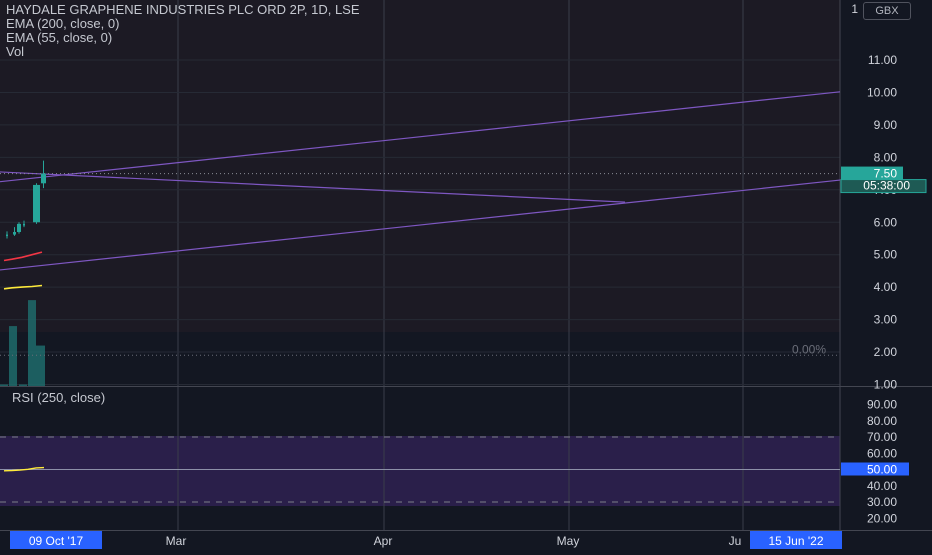 Image resolution: width=932 pixels, height=555 pixels. What do you see at coordinates (176, 541) in the screenshot?
I see `time-tick-label: Mar` at bounding box center [176, 541].